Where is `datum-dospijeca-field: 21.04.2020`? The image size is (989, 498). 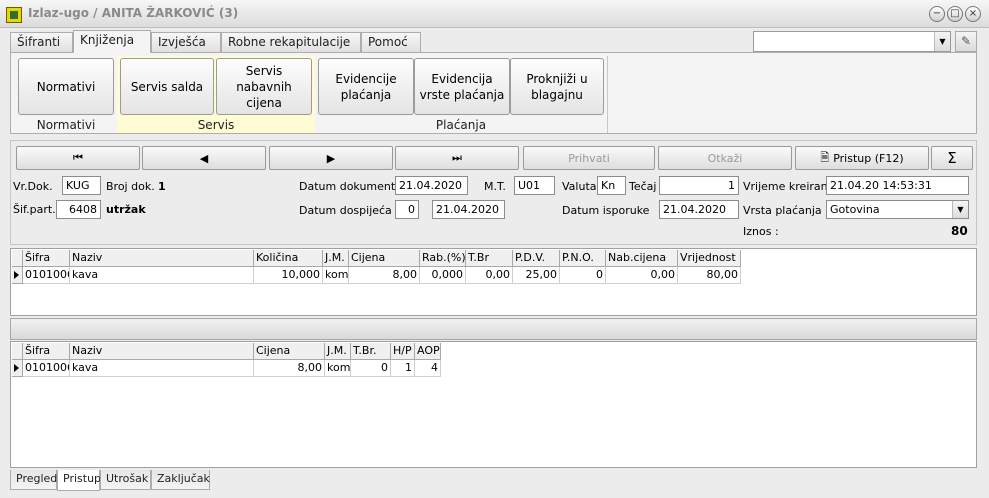
datum-dospijeca-field: 21.04.2020 is located at coordinates (468, 209).